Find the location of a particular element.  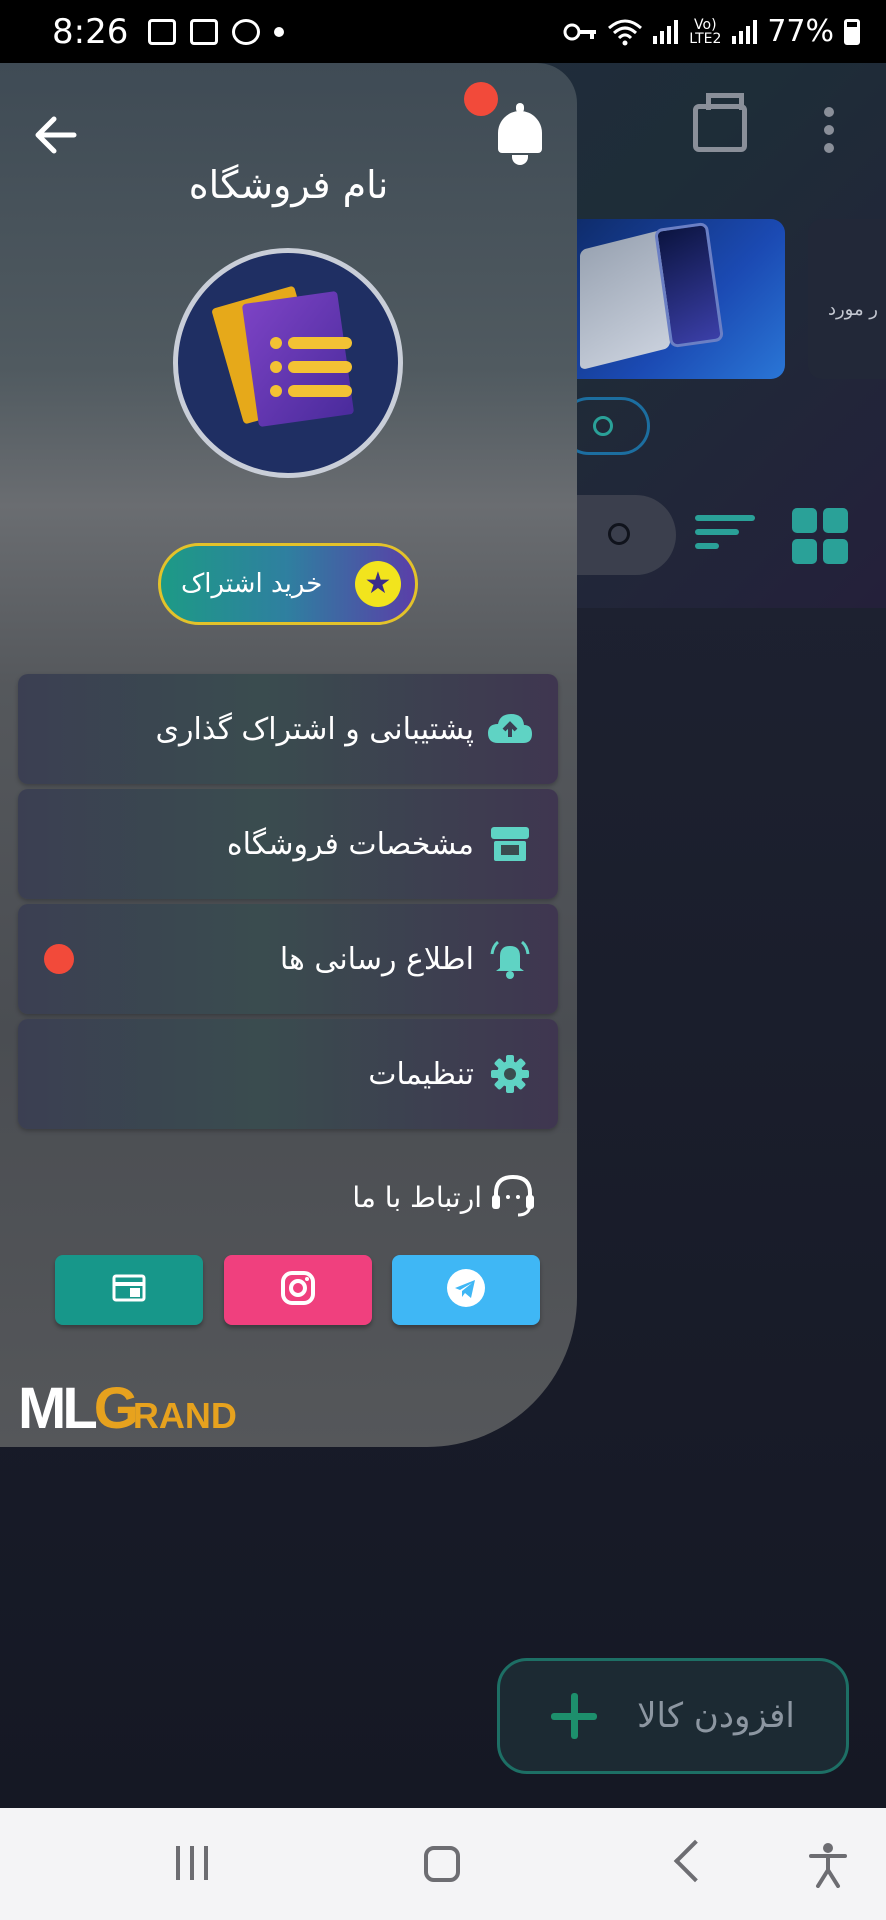

battery-percent: 77% is located at coordinates (800, 31).